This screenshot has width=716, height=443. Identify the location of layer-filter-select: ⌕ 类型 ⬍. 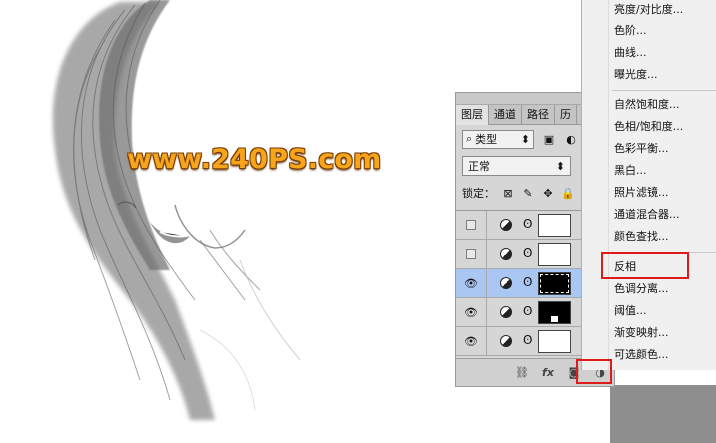
(498, 139).